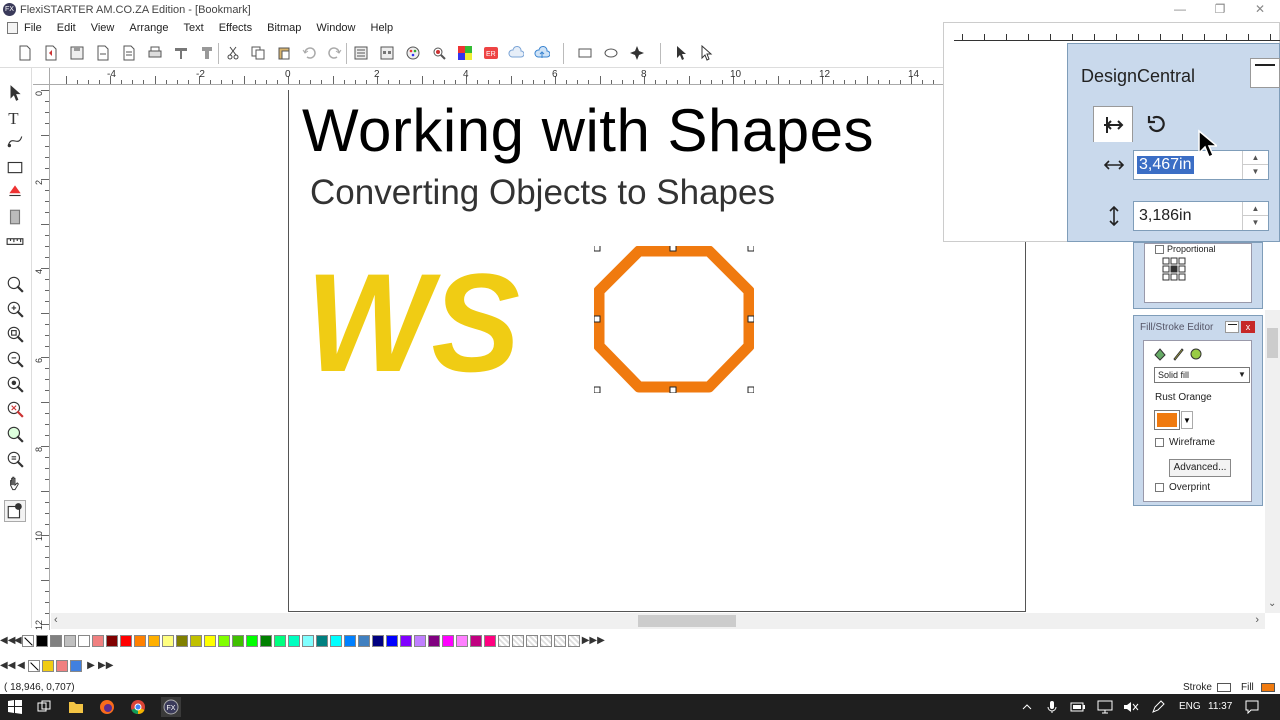 The height and width of the screenshot is (720, 1280). What do you see at coordinates (611, 53) in the screenshot?
I see `ellipse-tool-icon` at bounding box center [611, 53].